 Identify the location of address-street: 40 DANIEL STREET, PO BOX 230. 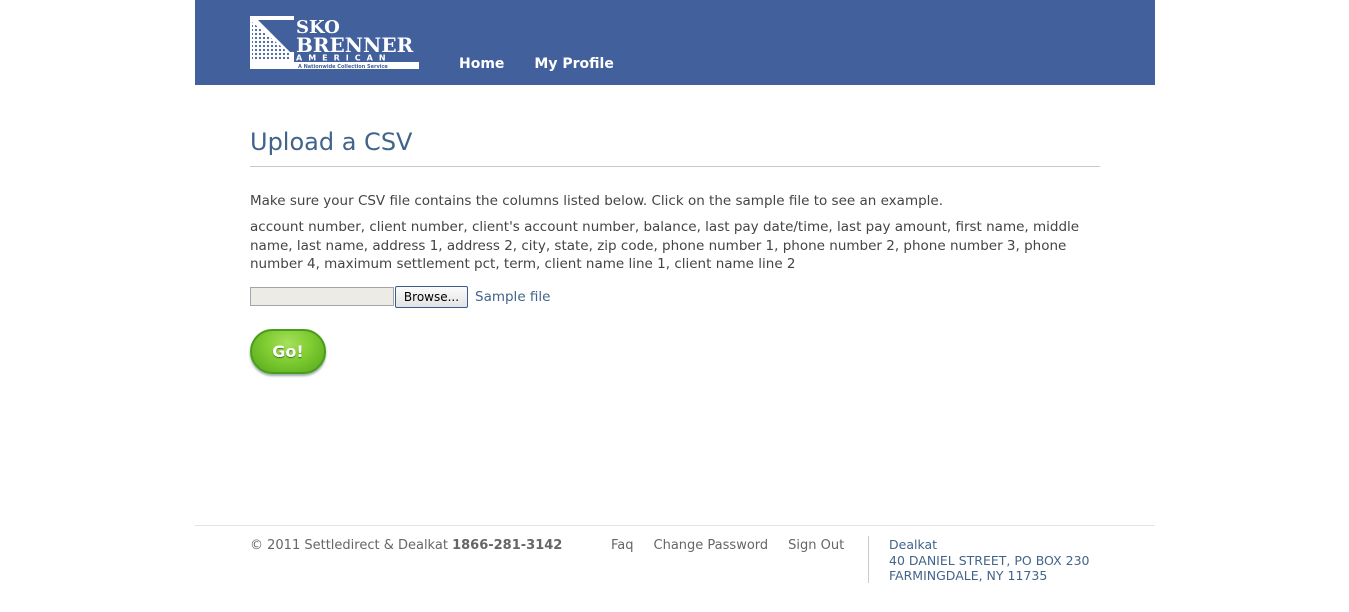
(989, 560).